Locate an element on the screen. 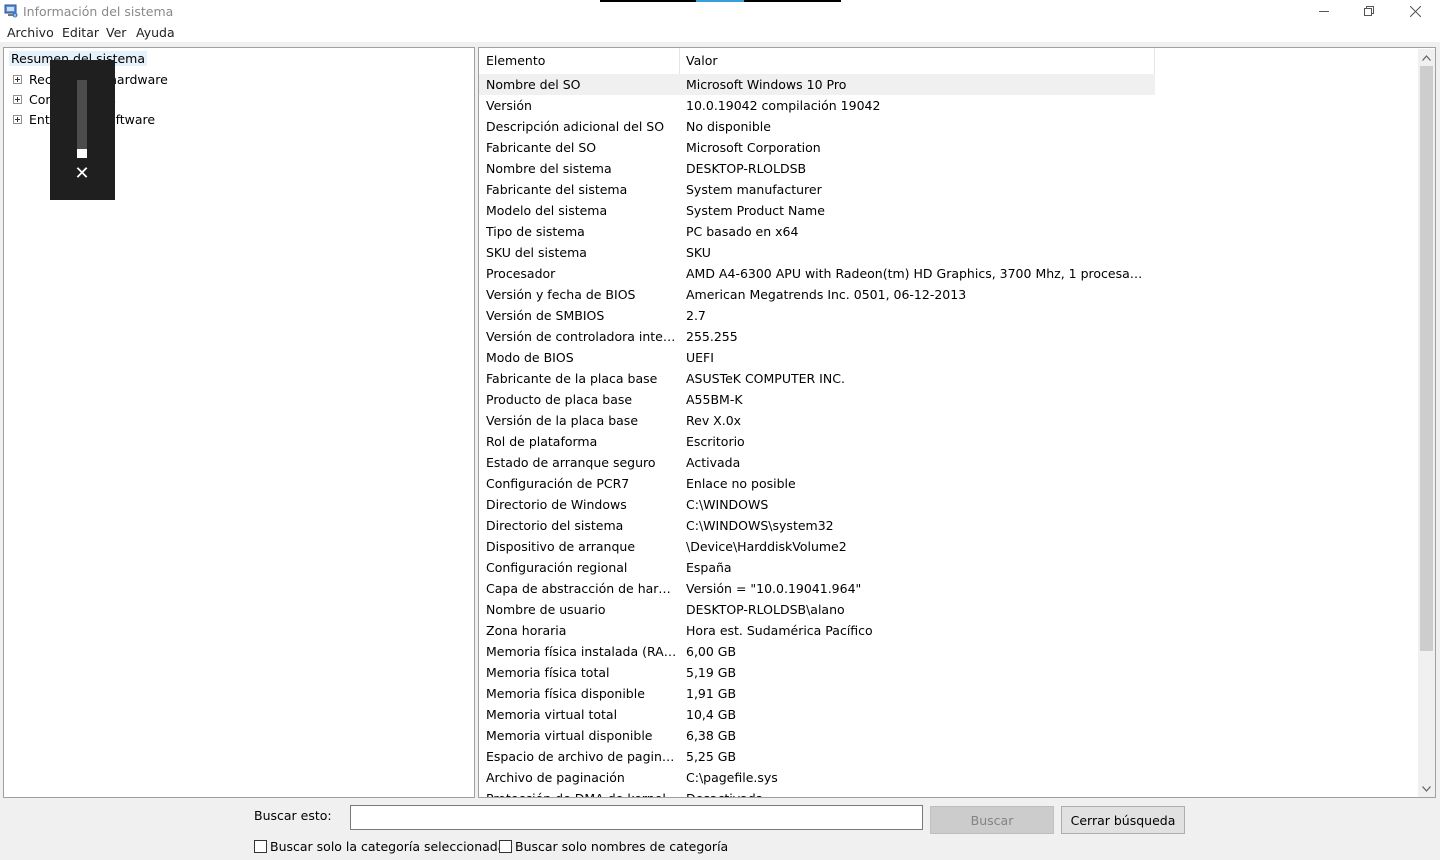  chevron-down-icon is located at coordinates (1426, 788).